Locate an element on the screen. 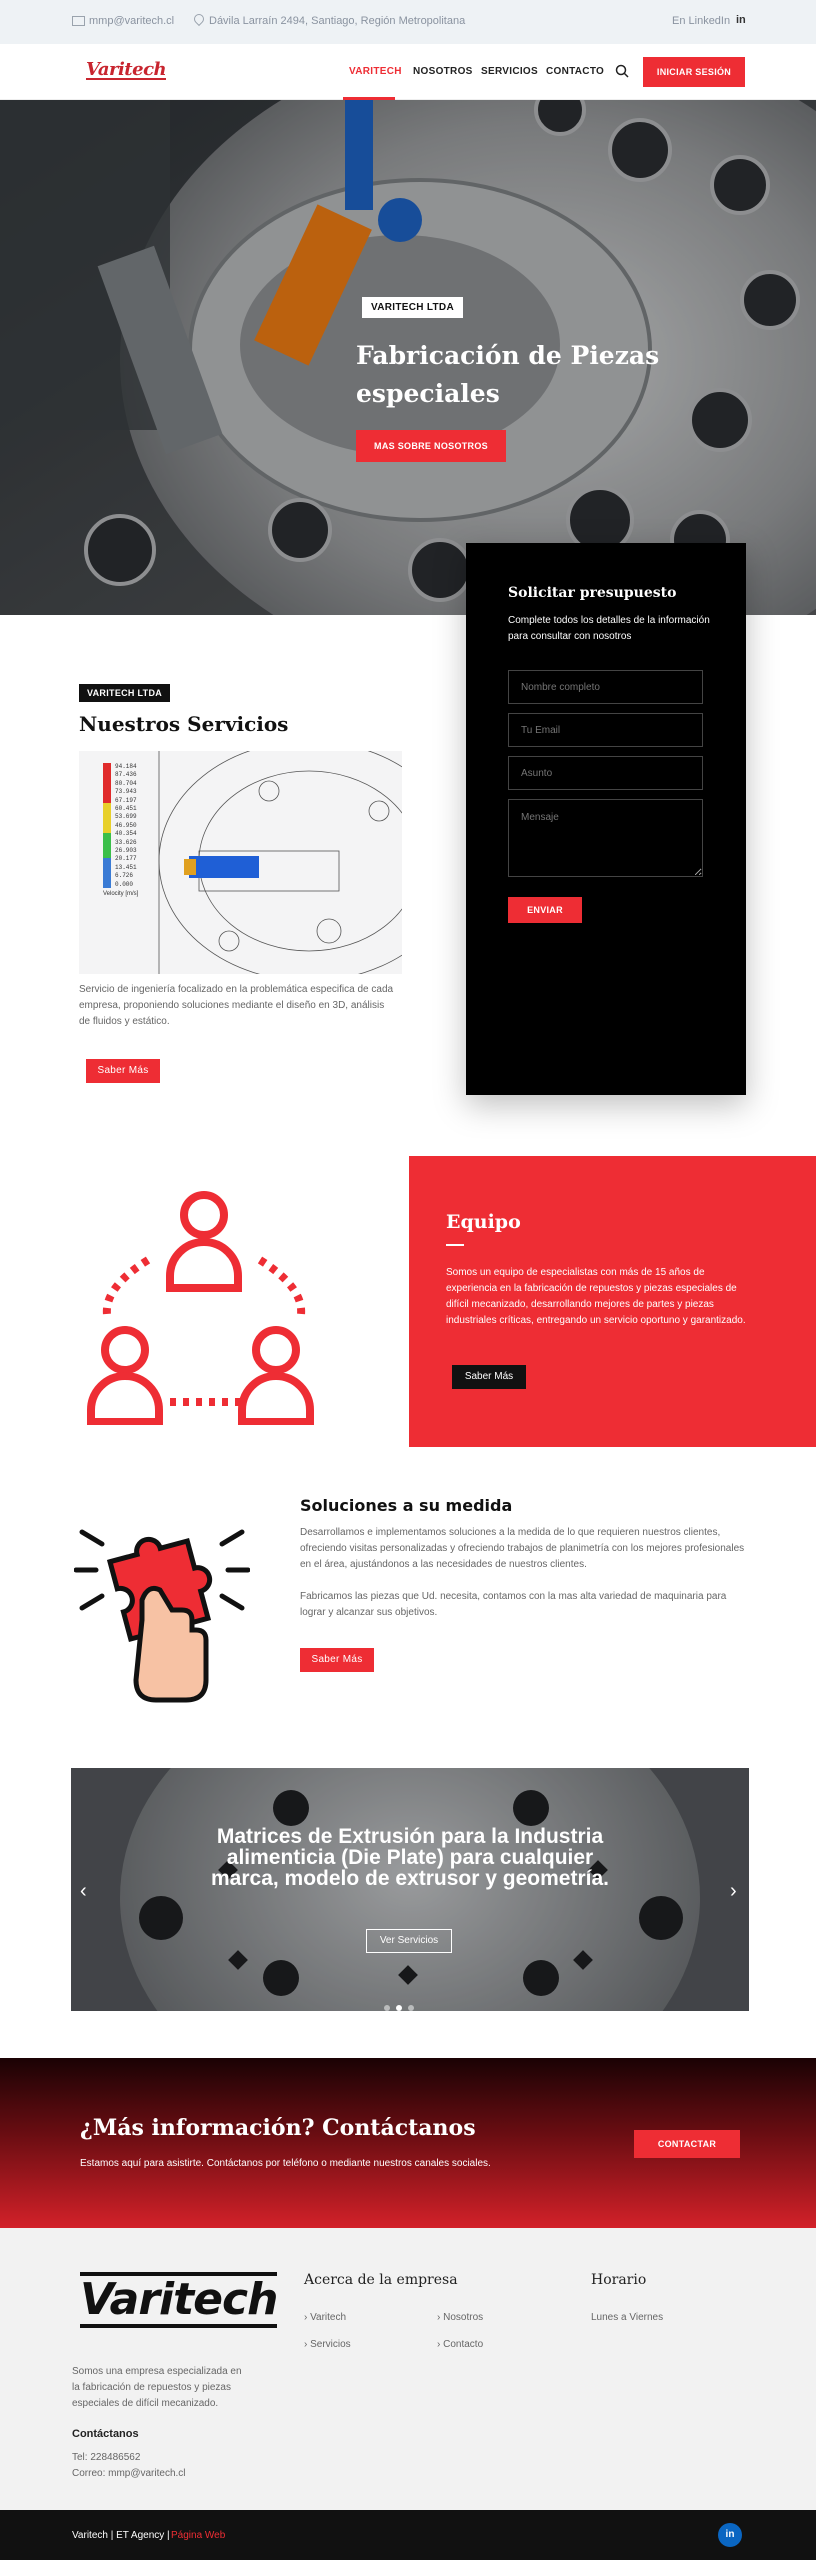 The image size is (816, 2560). nav-nosotros: NOSOTROS is located at coordinates (443, 71).